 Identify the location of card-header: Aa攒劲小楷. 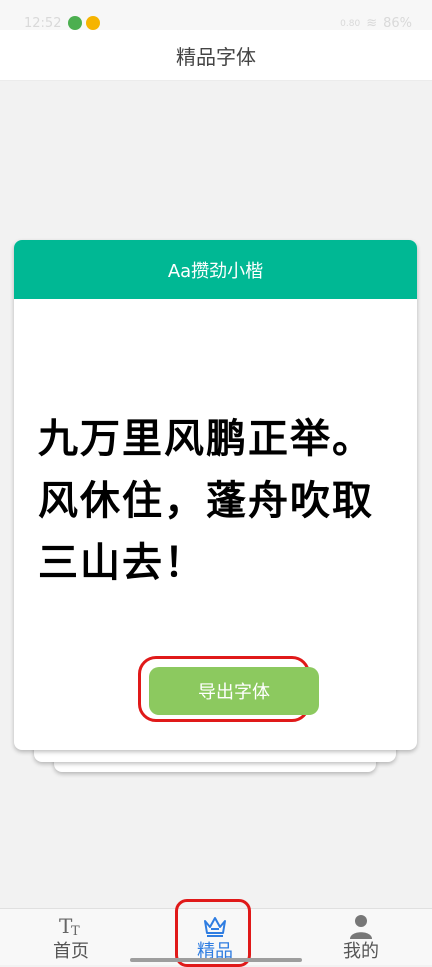
(215, 269).